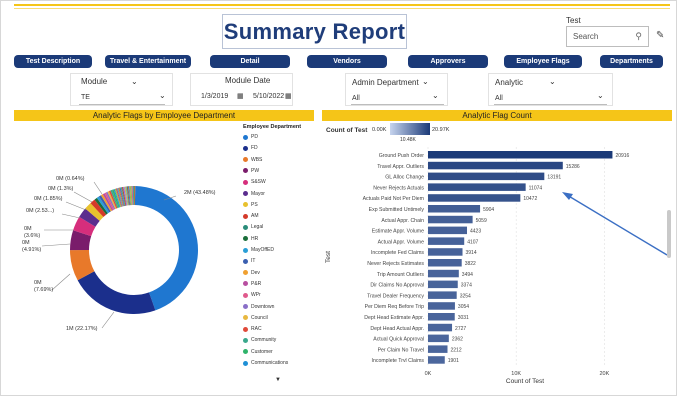 This screenshot has height=396, width=677. Describe the element at coordinates (638, 36) in the screenshot. I see `search-icon: ⚲` at that location.